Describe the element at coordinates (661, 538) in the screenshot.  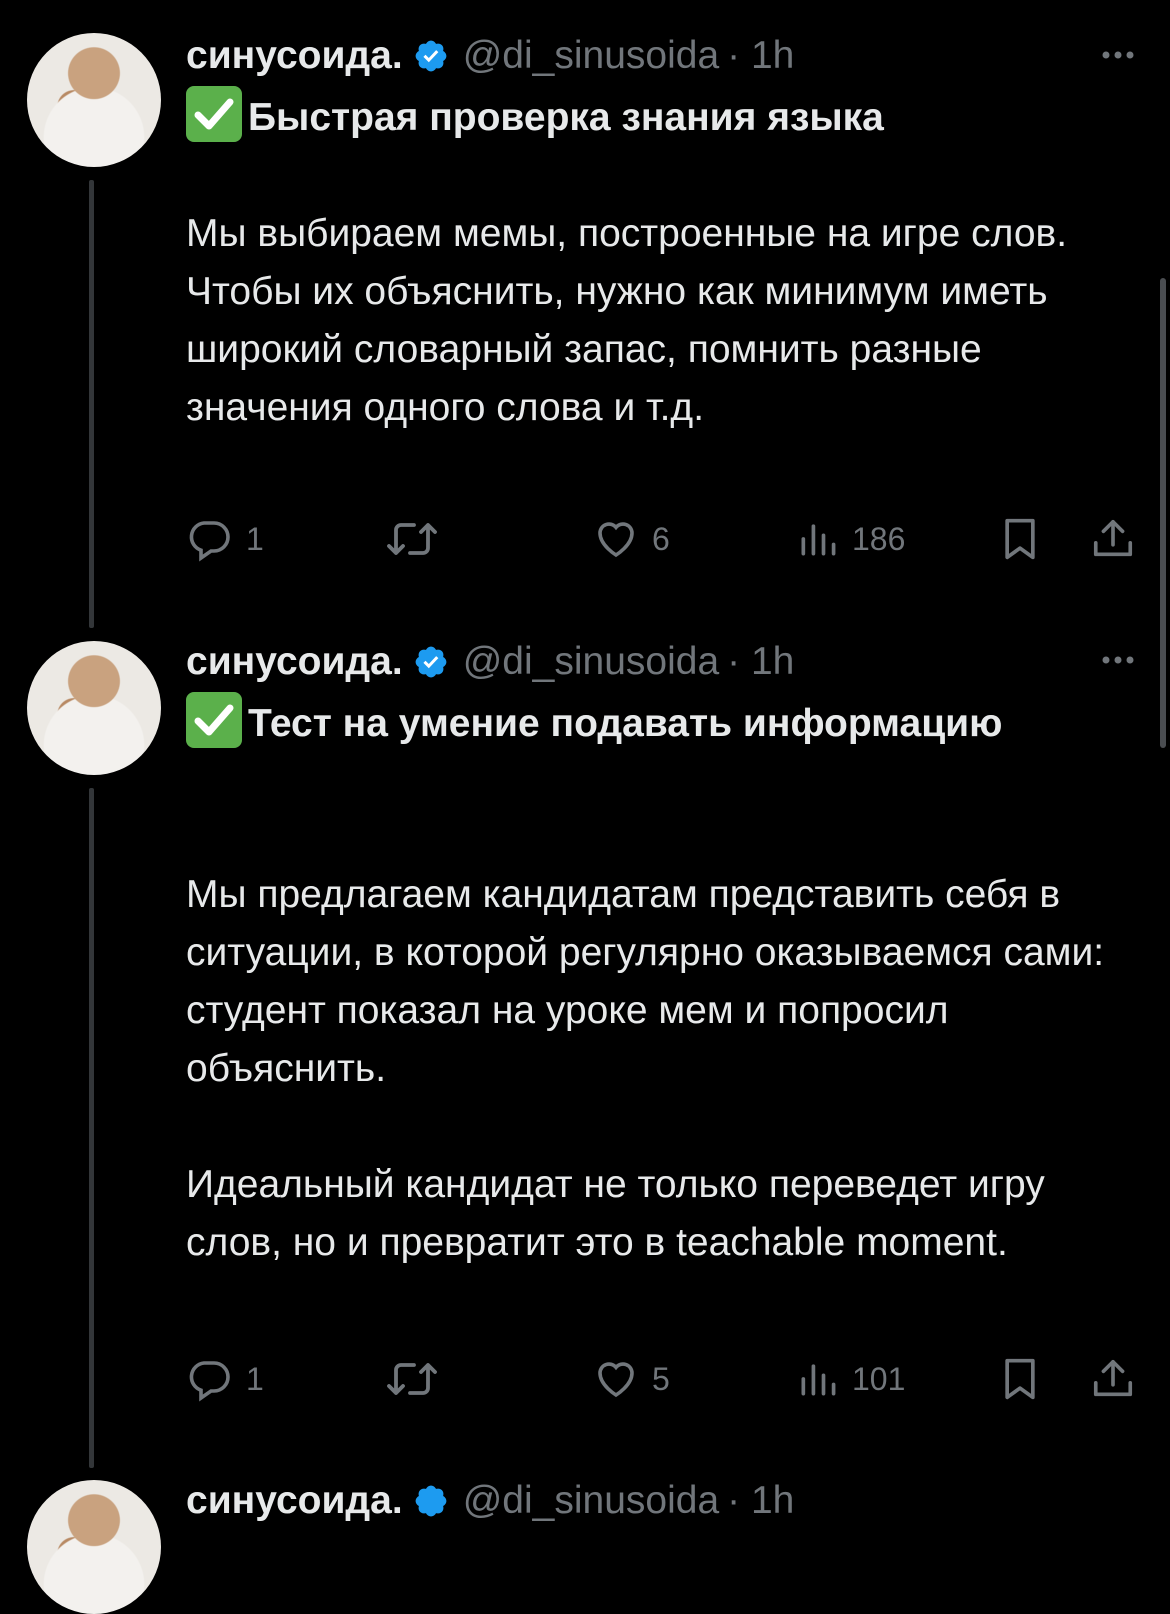
I see `like-count: 6` at that location.